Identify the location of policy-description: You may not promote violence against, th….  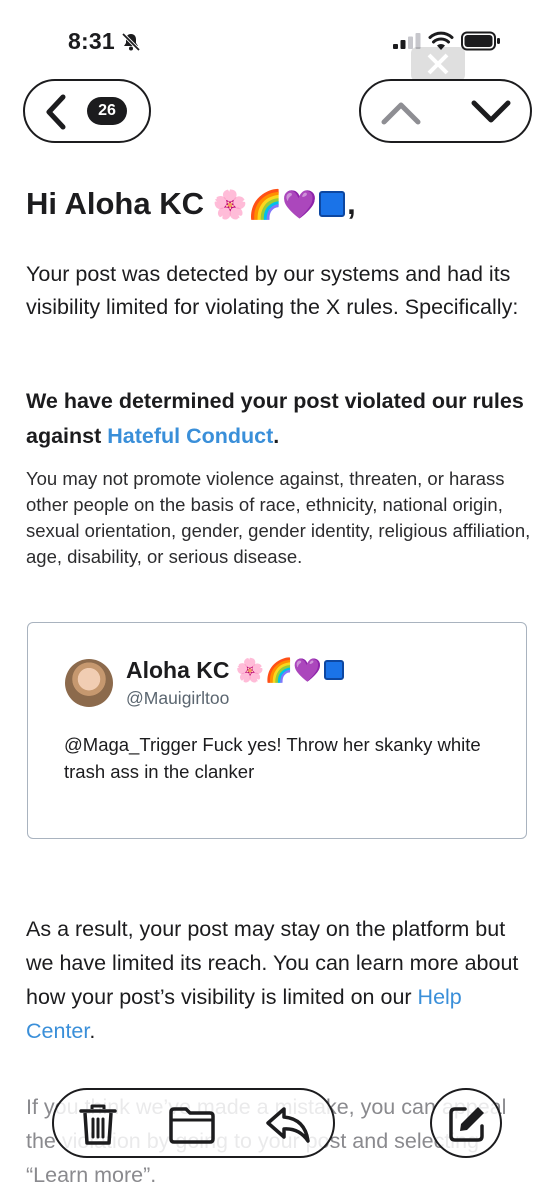
(278, 517).